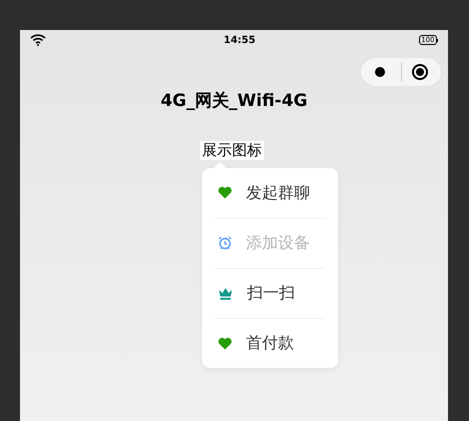 The height and width of the screenshot is (421, 469). I want to click on more-icon, so click(380, 72).